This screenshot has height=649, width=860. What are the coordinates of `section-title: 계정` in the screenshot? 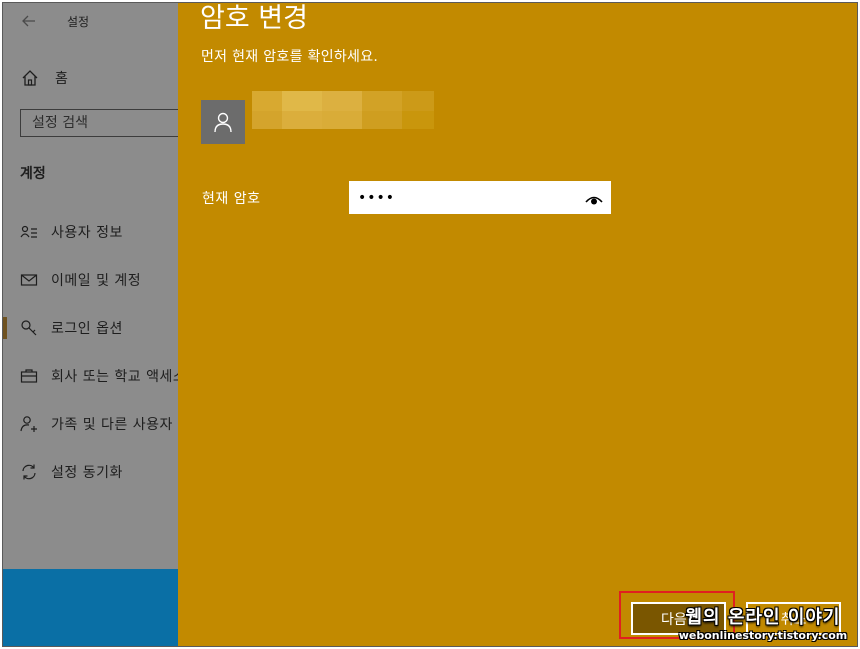 It's located at (33, 174).